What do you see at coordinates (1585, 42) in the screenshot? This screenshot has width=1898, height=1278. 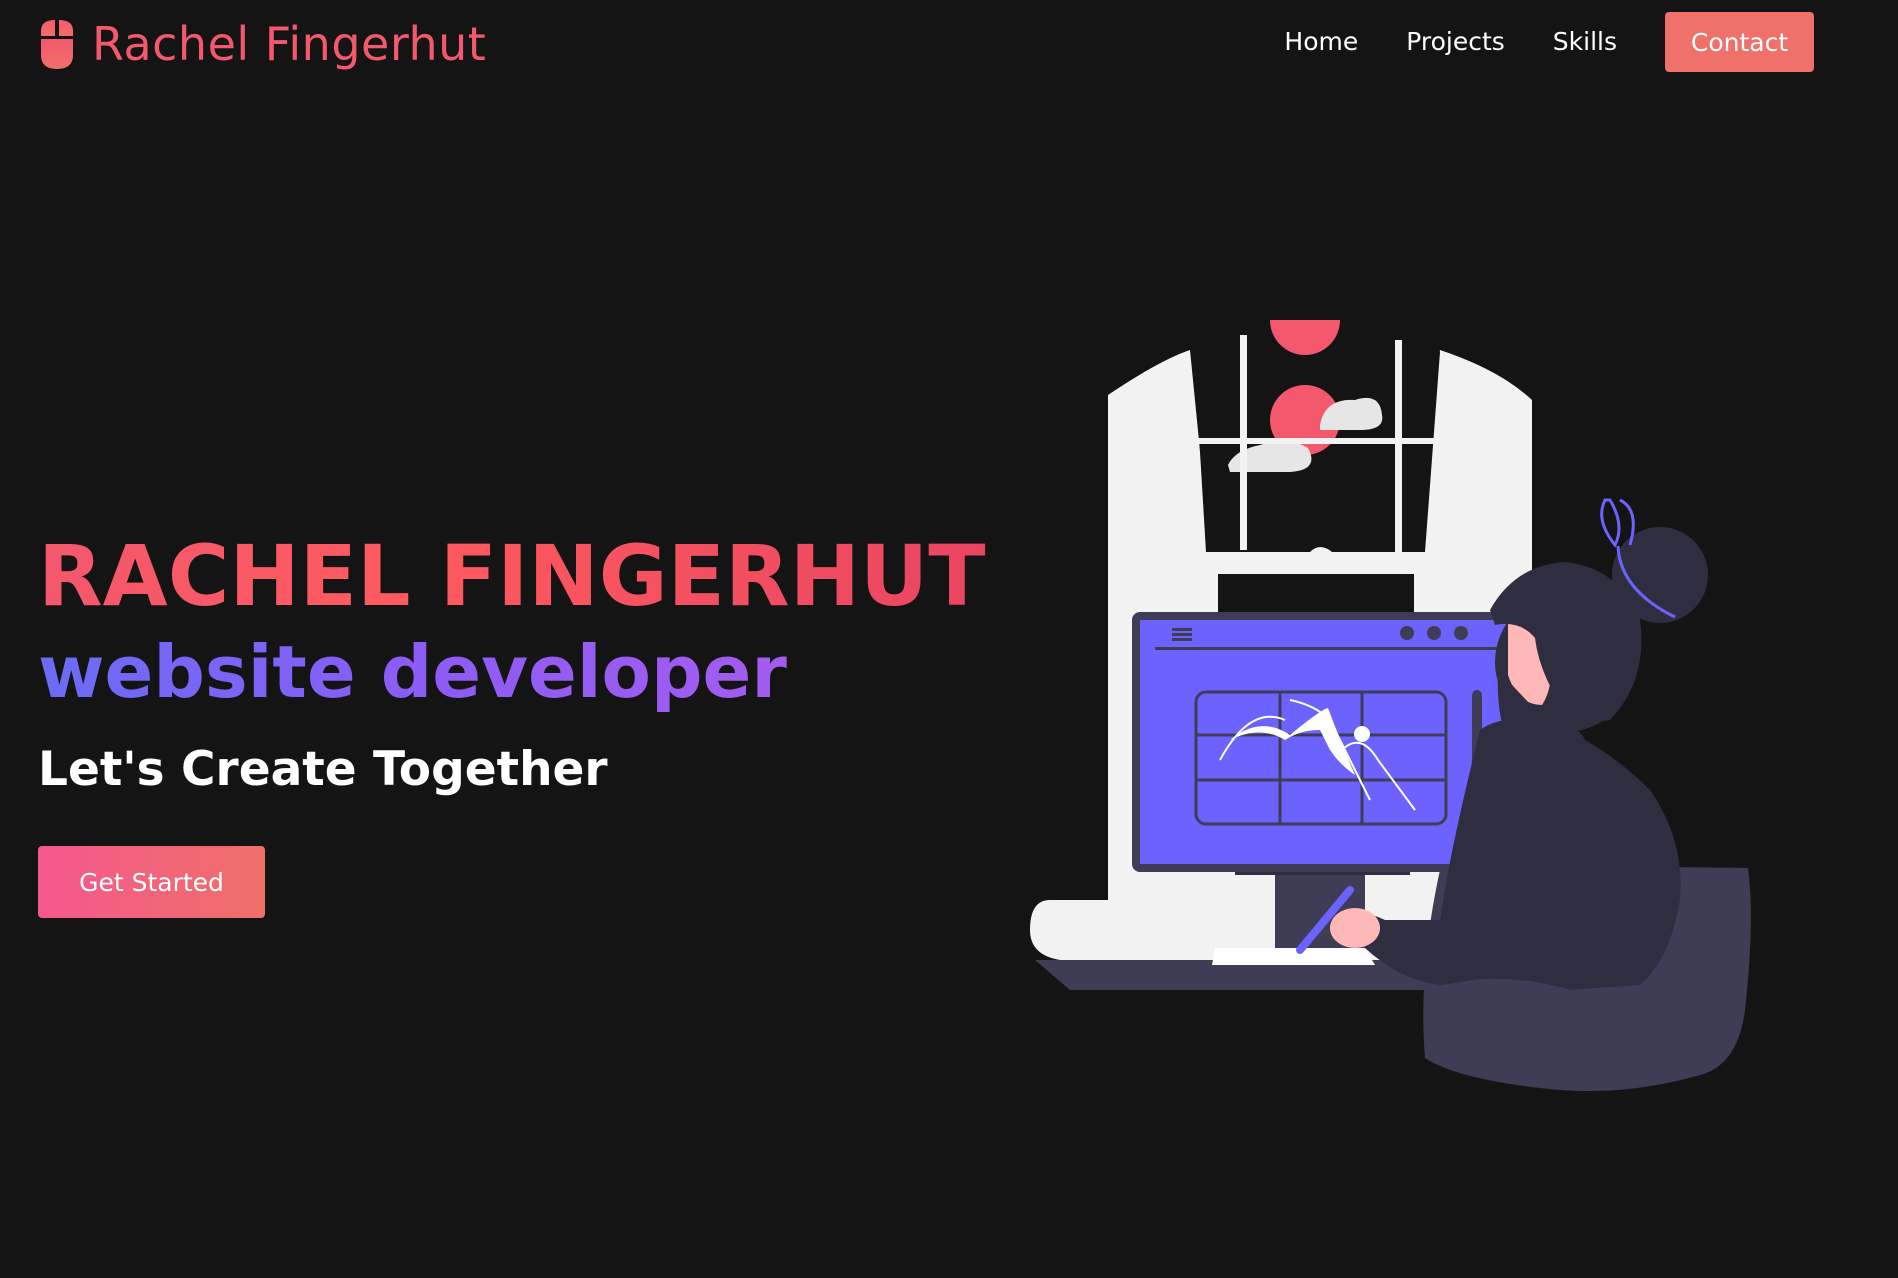 I see `nav-link-skills: Skills` at bounding box center [1585, 42].